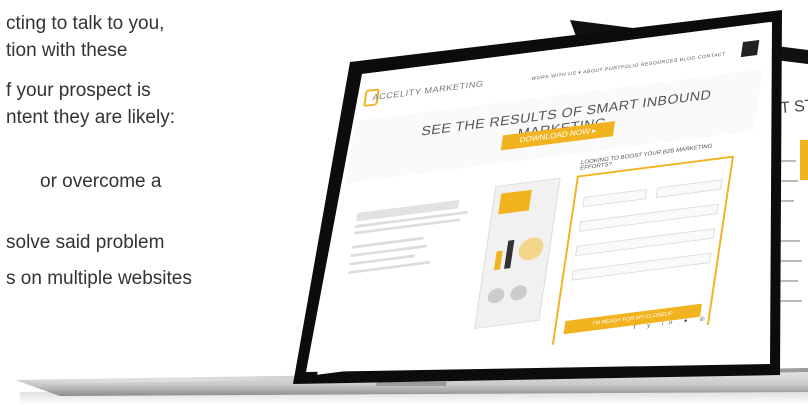 The width and height of the screenshot is (808, 405). I want to click on laptop-hinge, so click(411, 384).